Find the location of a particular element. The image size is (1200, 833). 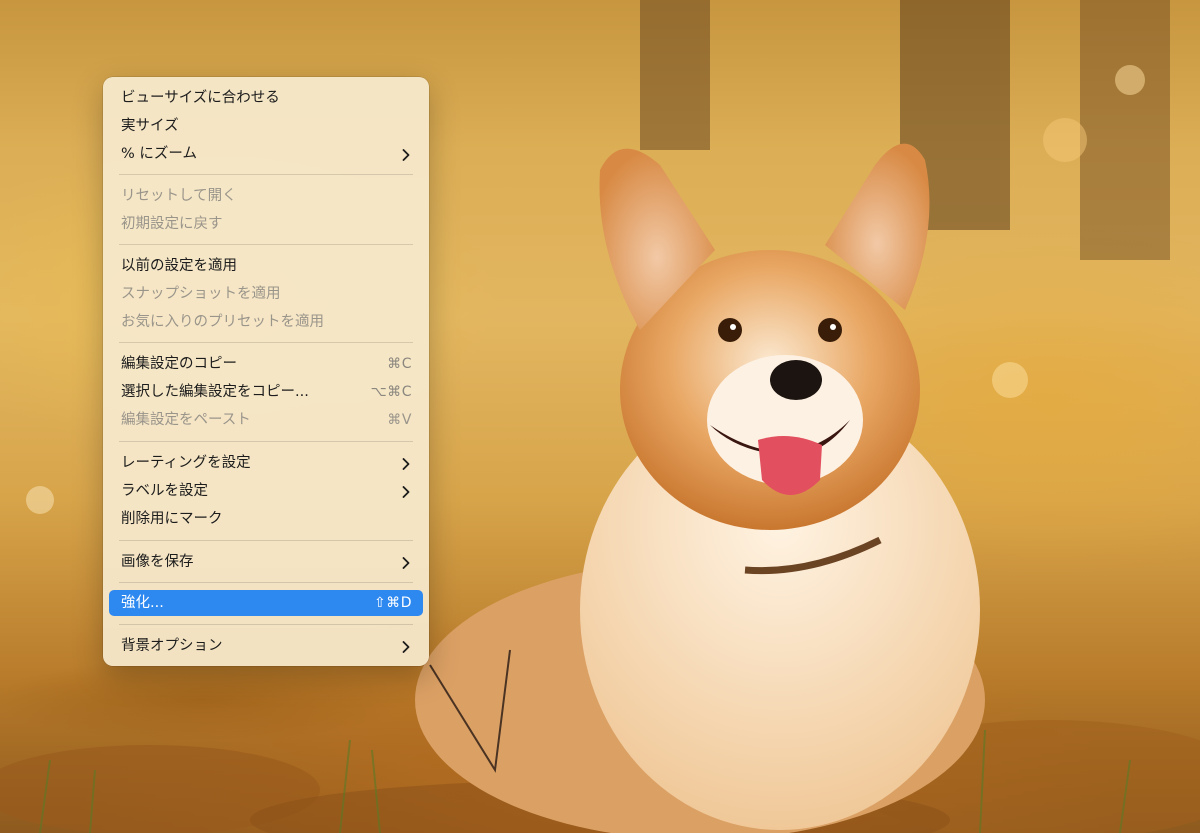

menu-item-apply-favorite-preset: お気に入りのプリセットを適用 is located at coordinates (266, 322).